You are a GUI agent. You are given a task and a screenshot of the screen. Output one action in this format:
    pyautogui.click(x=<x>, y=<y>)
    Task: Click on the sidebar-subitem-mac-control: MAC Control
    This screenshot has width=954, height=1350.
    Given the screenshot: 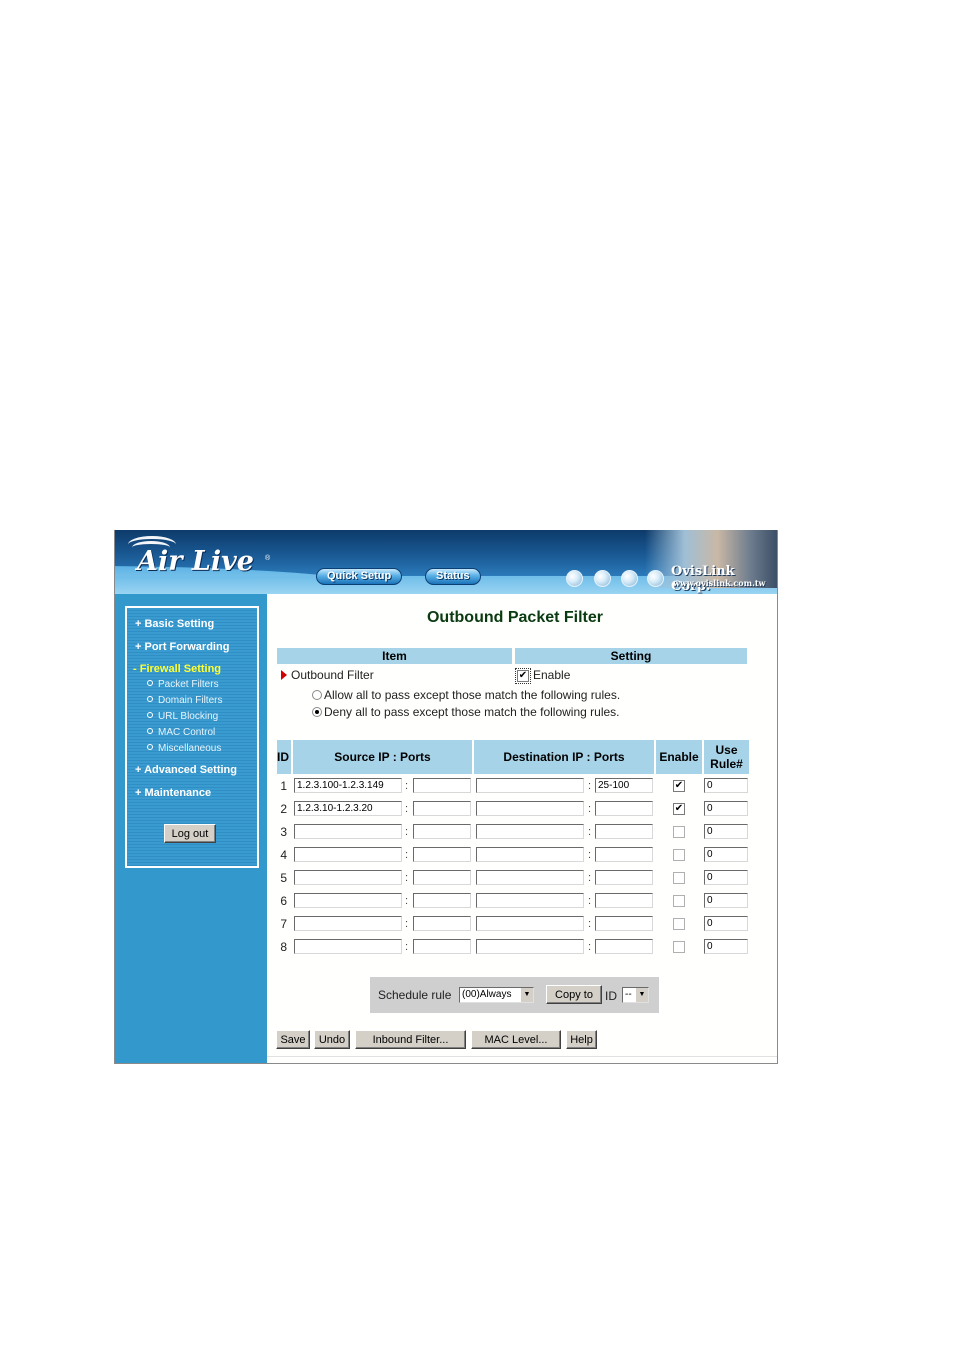 What is the action you would take?
    pyautogui.click(x=181, y=732)
    